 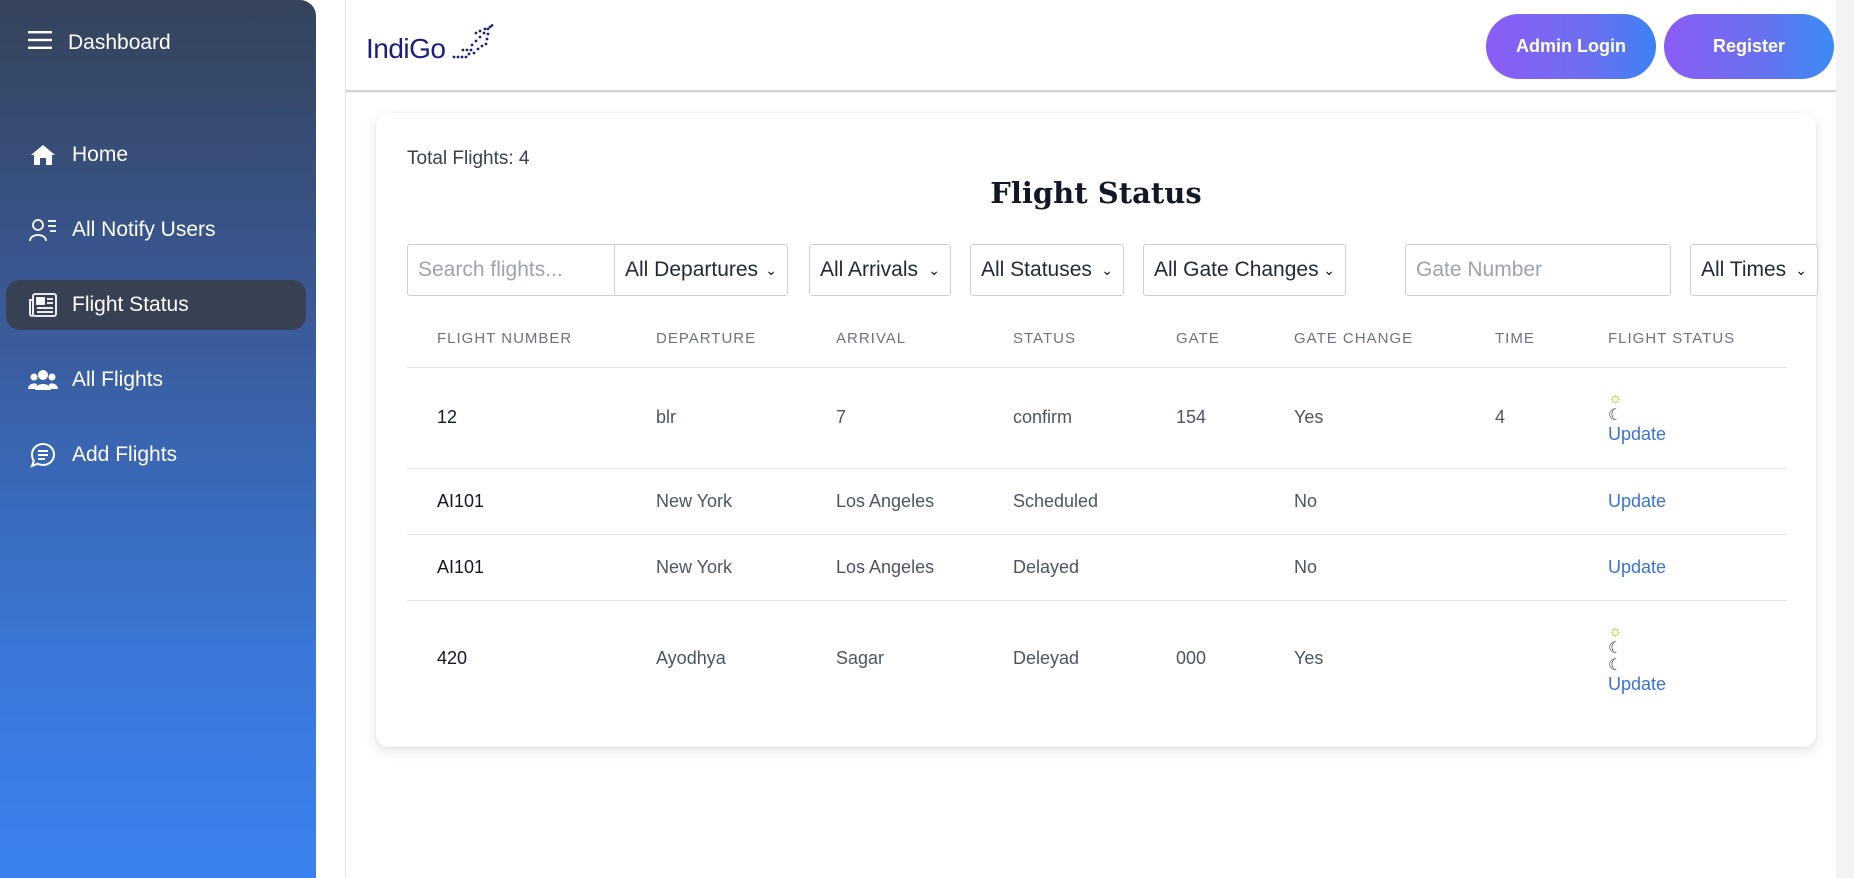 I want to click on time-cell: 4, so click(x=1521, y=418).